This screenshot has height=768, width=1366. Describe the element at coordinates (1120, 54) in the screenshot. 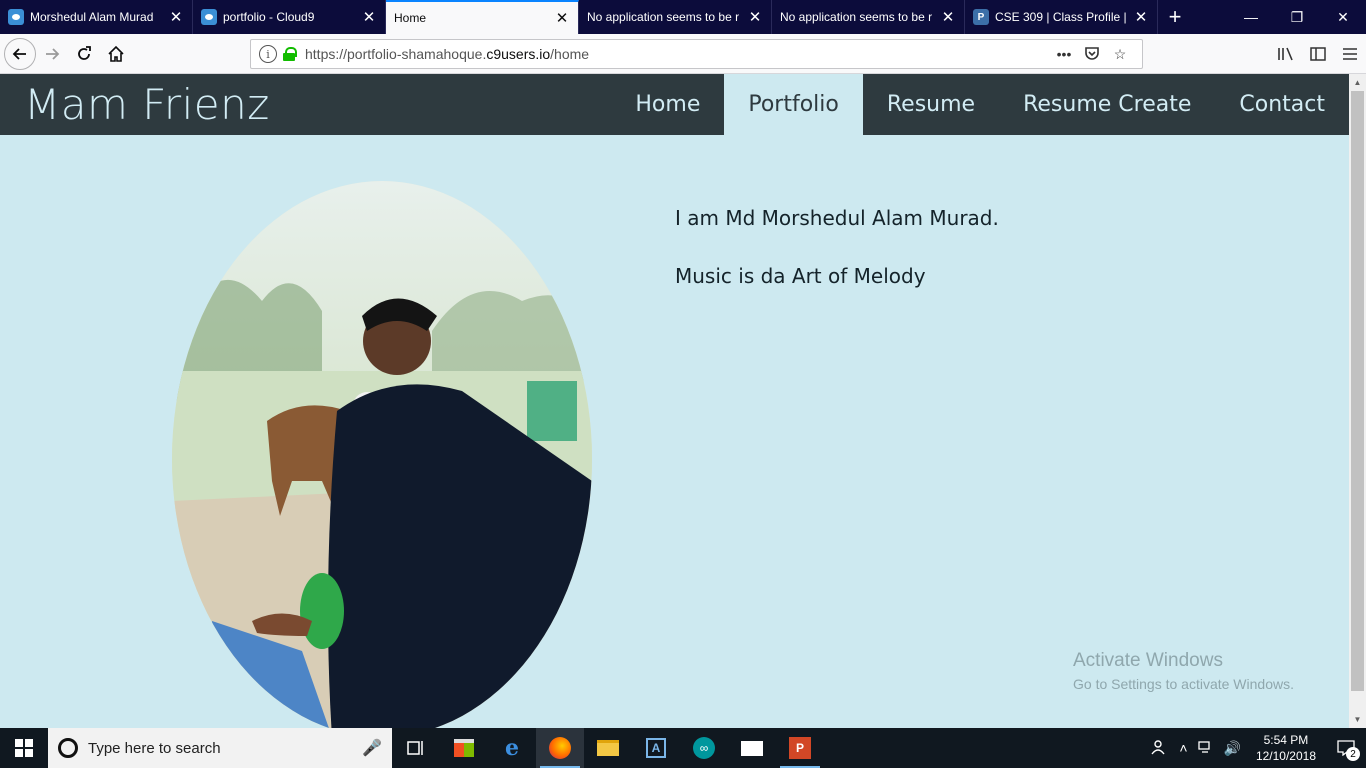

I see `bookmark-star-icon: ☆` at that location.